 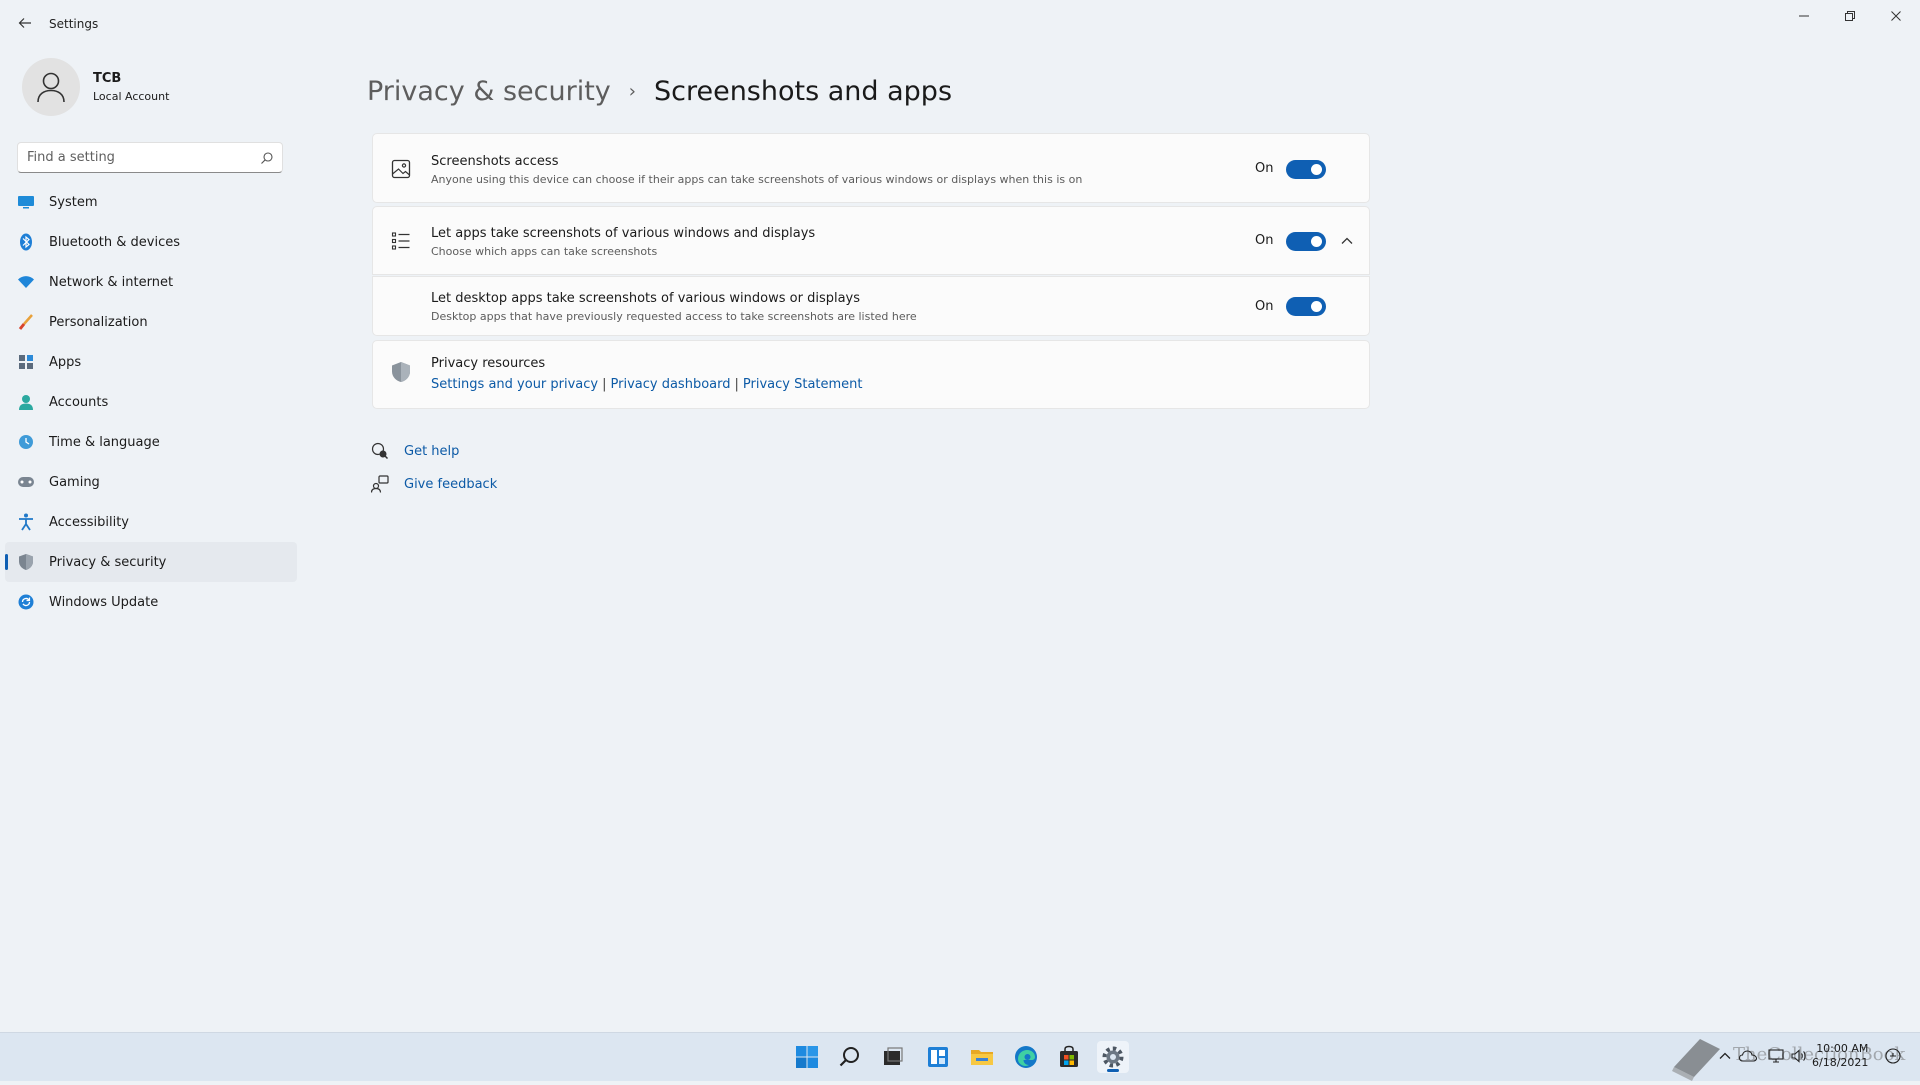 I want to click on sidebar-item-label: System, so click(x=73, y=202).